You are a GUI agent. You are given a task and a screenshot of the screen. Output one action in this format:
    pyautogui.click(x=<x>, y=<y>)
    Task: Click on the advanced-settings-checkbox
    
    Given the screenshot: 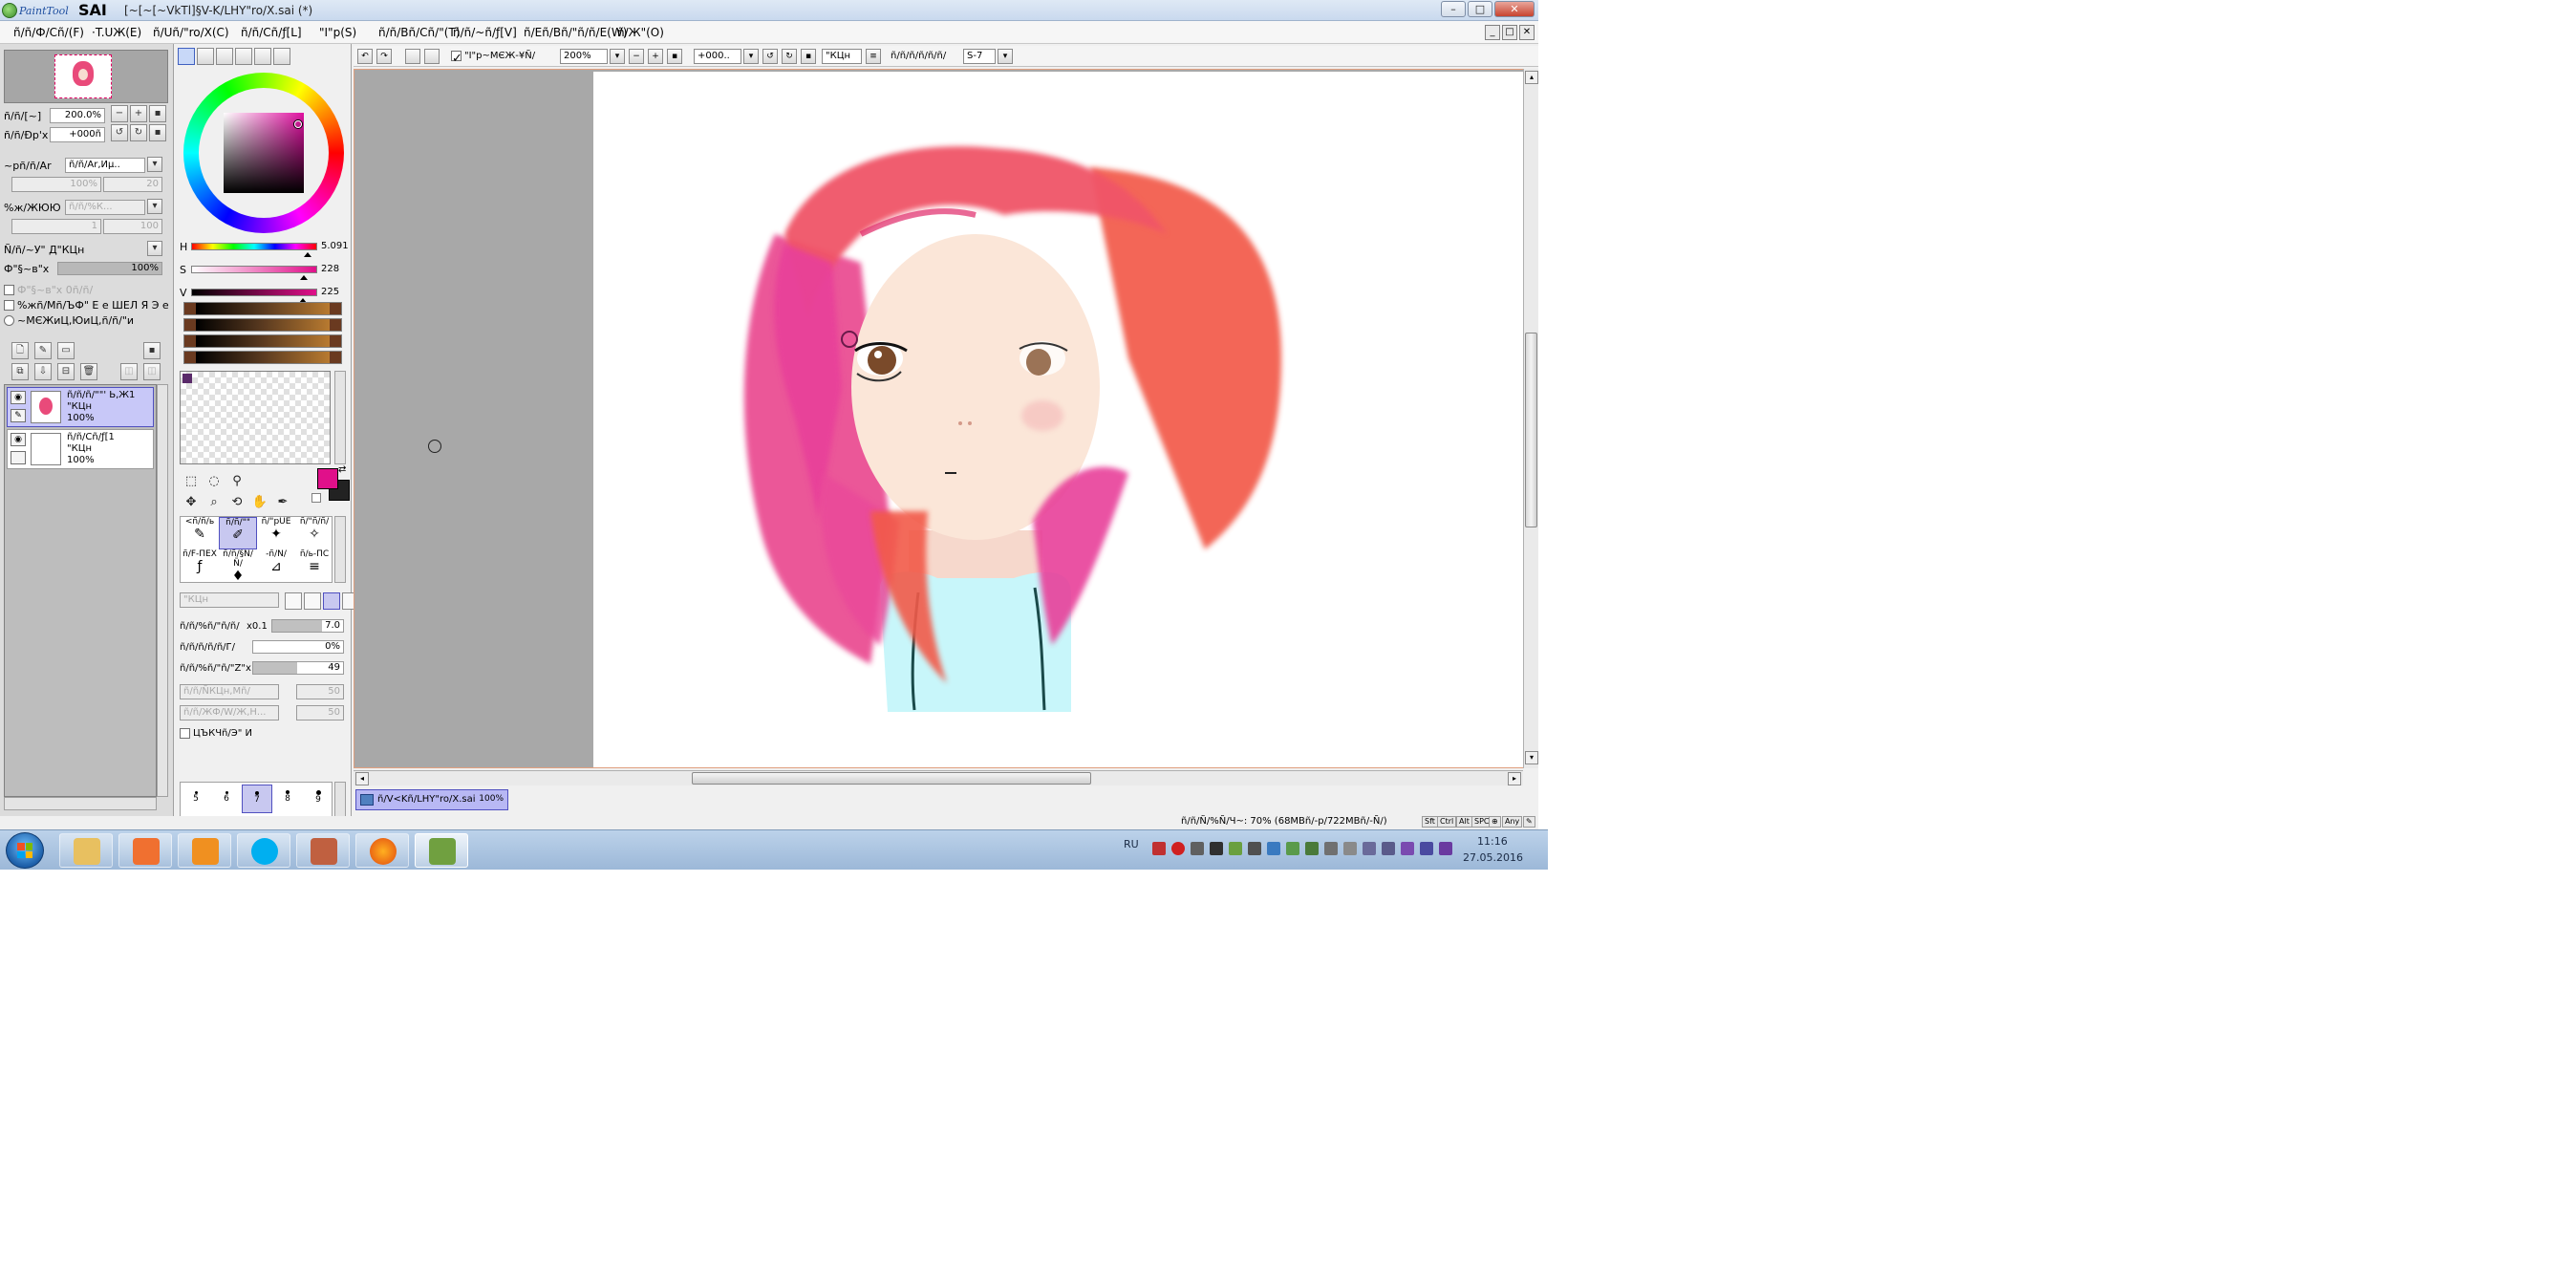 What is the action you would take?
    pyautogui.click(x=185, y=733)
    